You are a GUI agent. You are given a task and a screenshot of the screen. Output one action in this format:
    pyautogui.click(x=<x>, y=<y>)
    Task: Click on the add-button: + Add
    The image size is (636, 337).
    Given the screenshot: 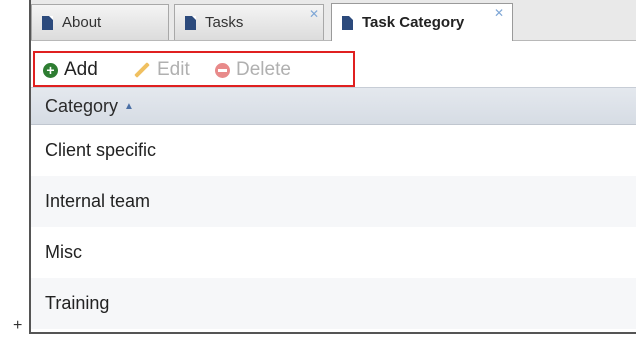 What is the action you would take?
    pyautogui.click(x=70, y=70)
    